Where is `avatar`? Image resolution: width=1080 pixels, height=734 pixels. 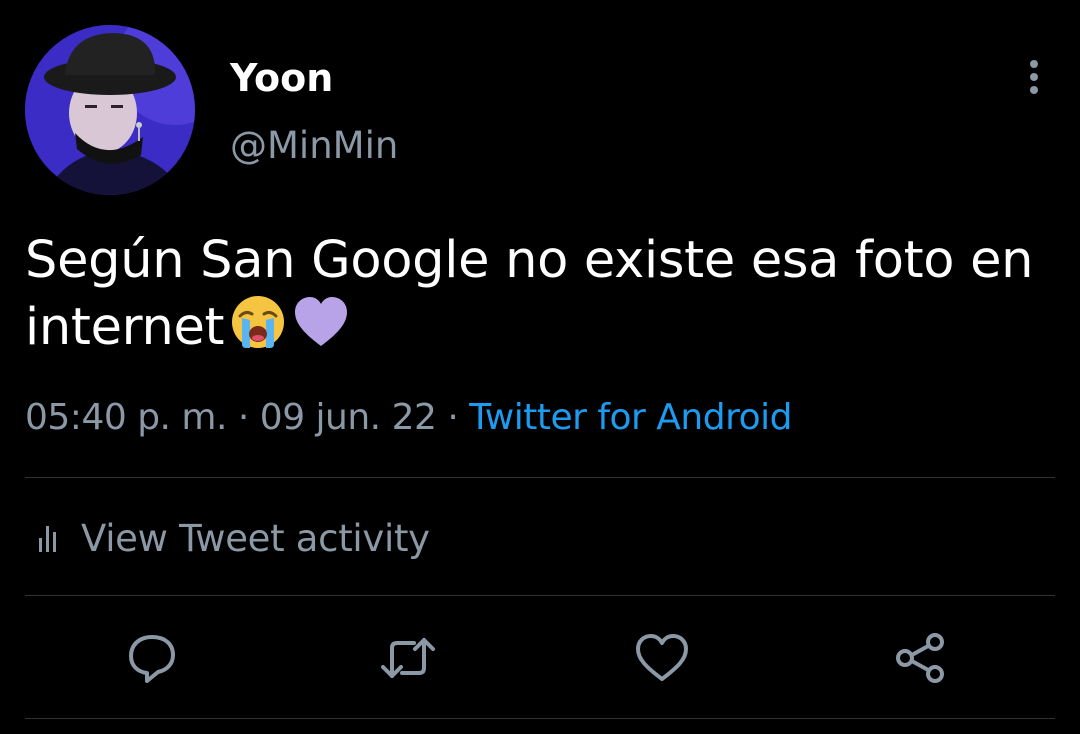
avatar is located at coordinates (110, 110).